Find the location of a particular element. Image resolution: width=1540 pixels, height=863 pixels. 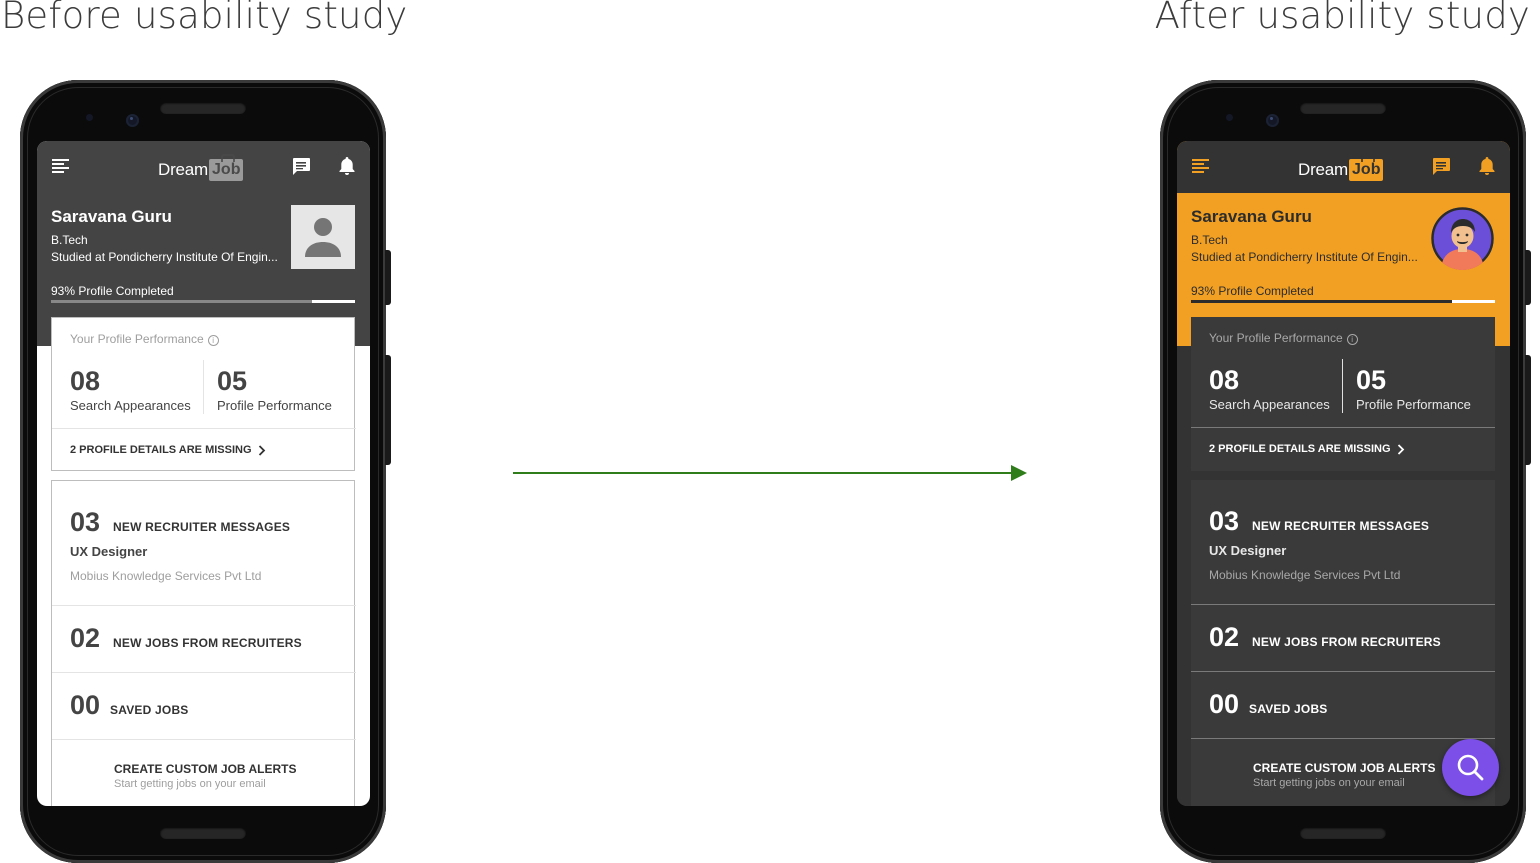

search-icon is located at coordinates (1470, 767).